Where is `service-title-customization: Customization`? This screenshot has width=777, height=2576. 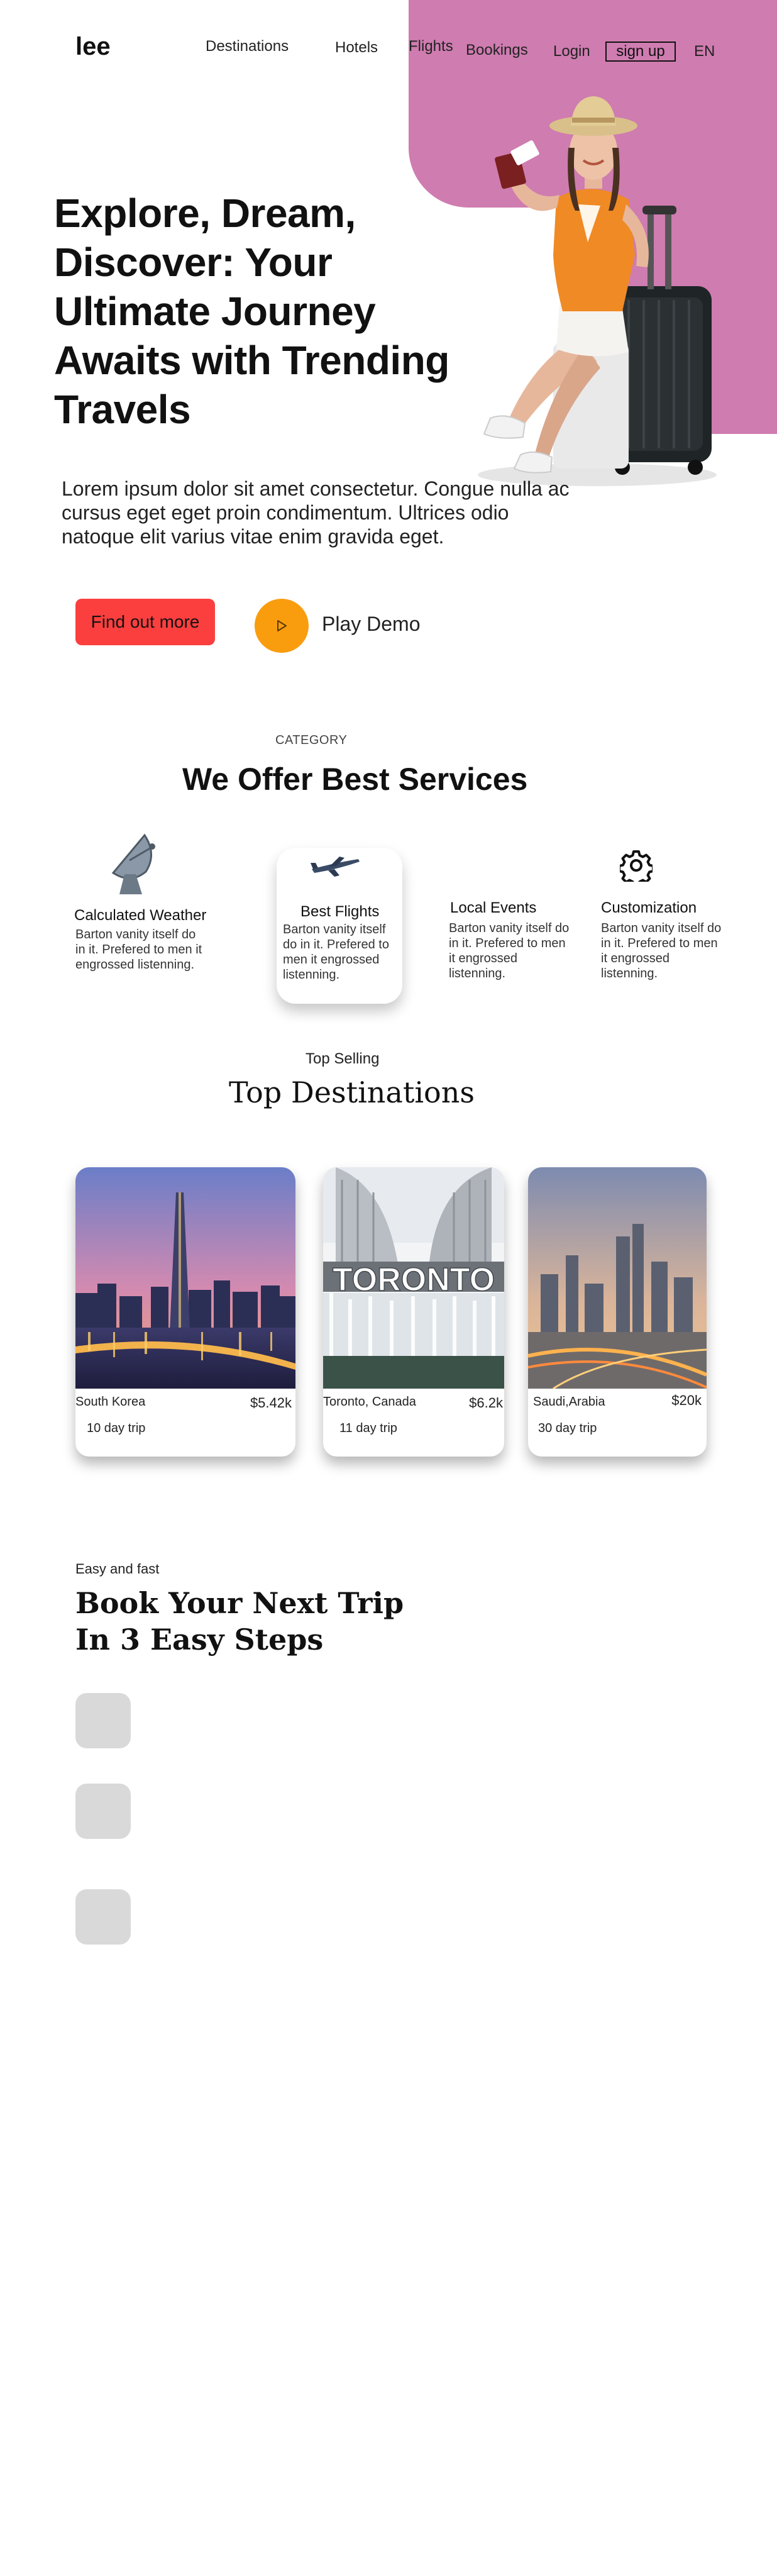
service-title-customization: Customization is located at coordinates (649, 907).